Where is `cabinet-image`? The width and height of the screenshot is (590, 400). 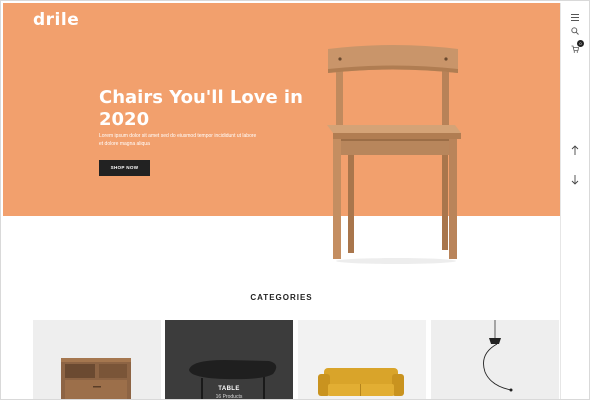 cabinet-image is located at coordinates (96, 378).